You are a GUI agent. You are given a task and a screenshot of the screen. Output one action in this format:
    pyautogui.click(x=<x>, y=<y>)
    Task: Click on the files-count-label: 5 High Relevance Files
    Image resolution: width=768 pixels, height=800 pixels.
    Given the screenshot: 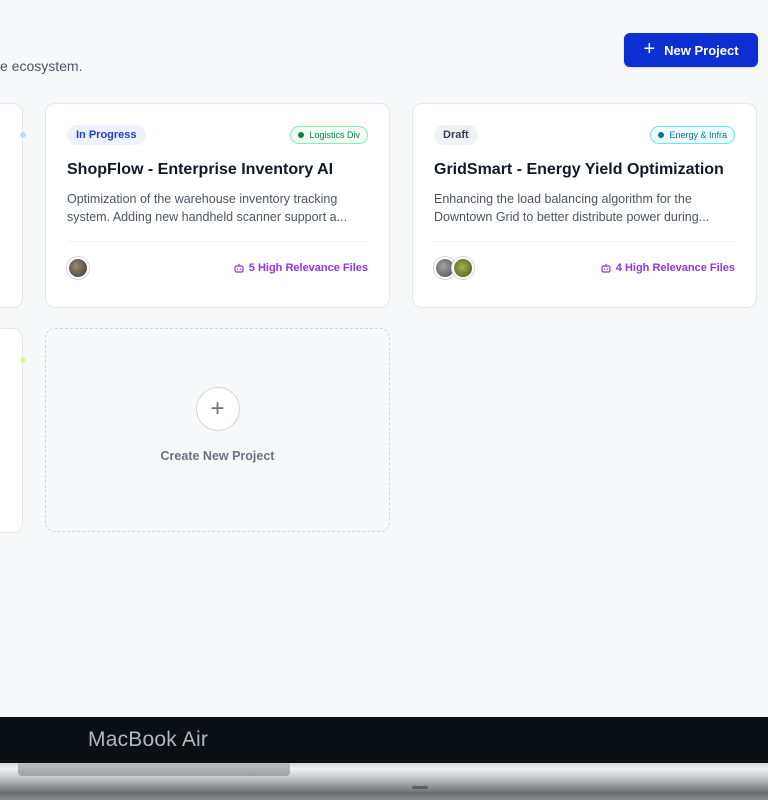 What is the action you would take?
    pyautogui.click(x=308, y=268)
    